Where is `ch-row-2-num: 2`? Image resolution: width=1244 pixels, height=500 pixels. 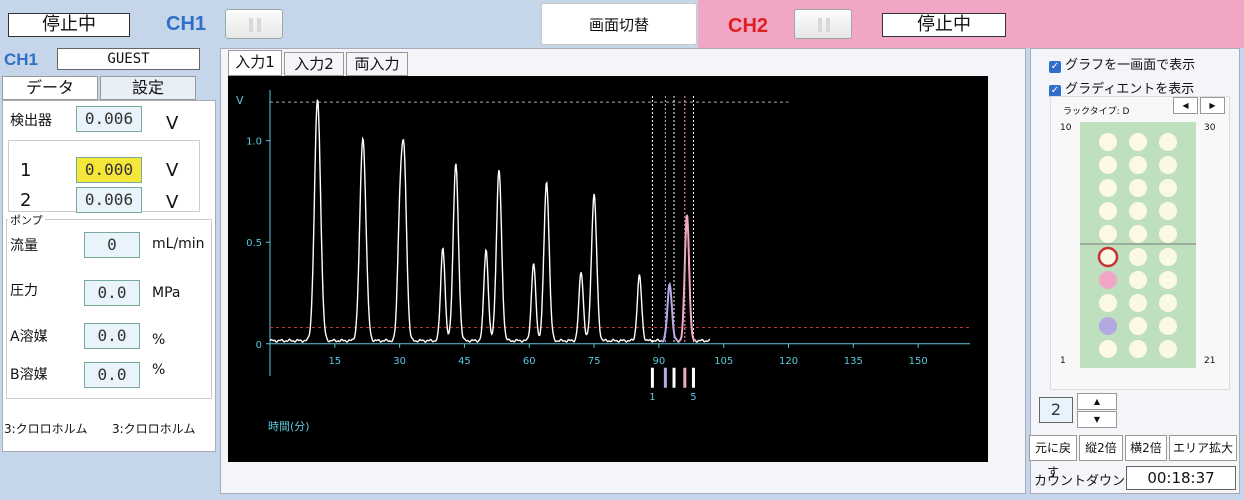
ch-row-2-num: 2 is located at coordinates (26, 200).